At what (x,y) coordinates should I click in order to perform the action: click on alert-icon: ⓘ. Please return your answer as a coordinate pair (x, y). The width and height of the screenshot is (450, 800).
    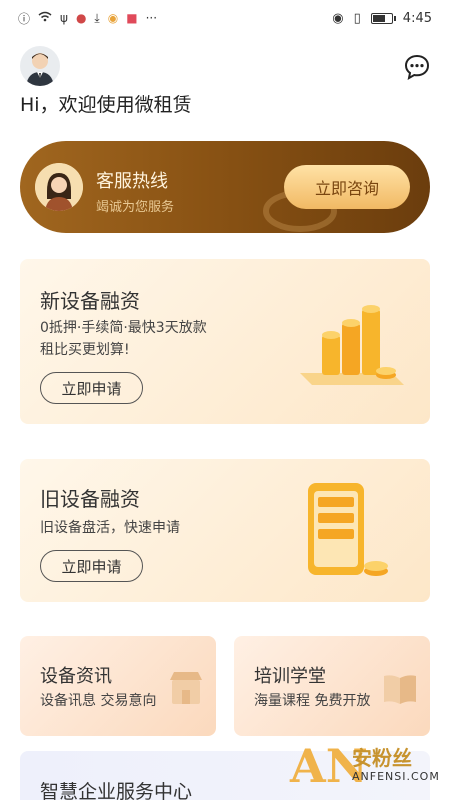
    Looking at the image, I should click on (24, 18).